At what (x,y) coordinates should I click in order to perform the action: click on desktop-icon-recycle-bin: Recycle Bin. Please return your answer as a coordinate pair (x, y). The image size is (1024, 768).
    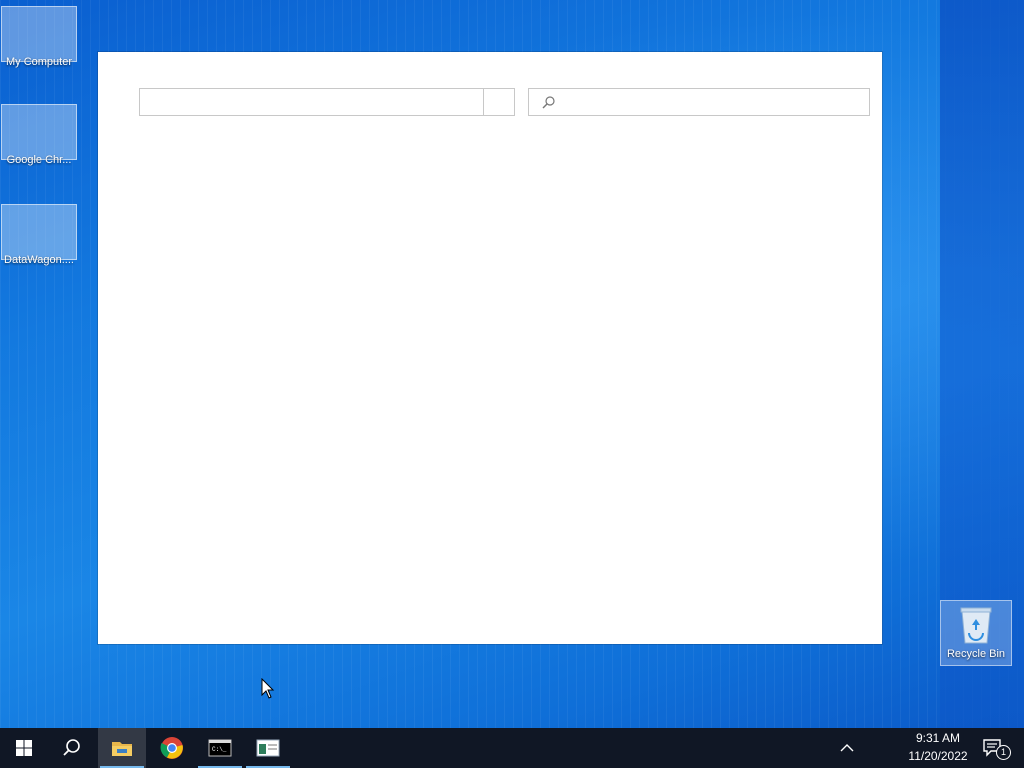
    Looking at the image, I should click on (976, 633).